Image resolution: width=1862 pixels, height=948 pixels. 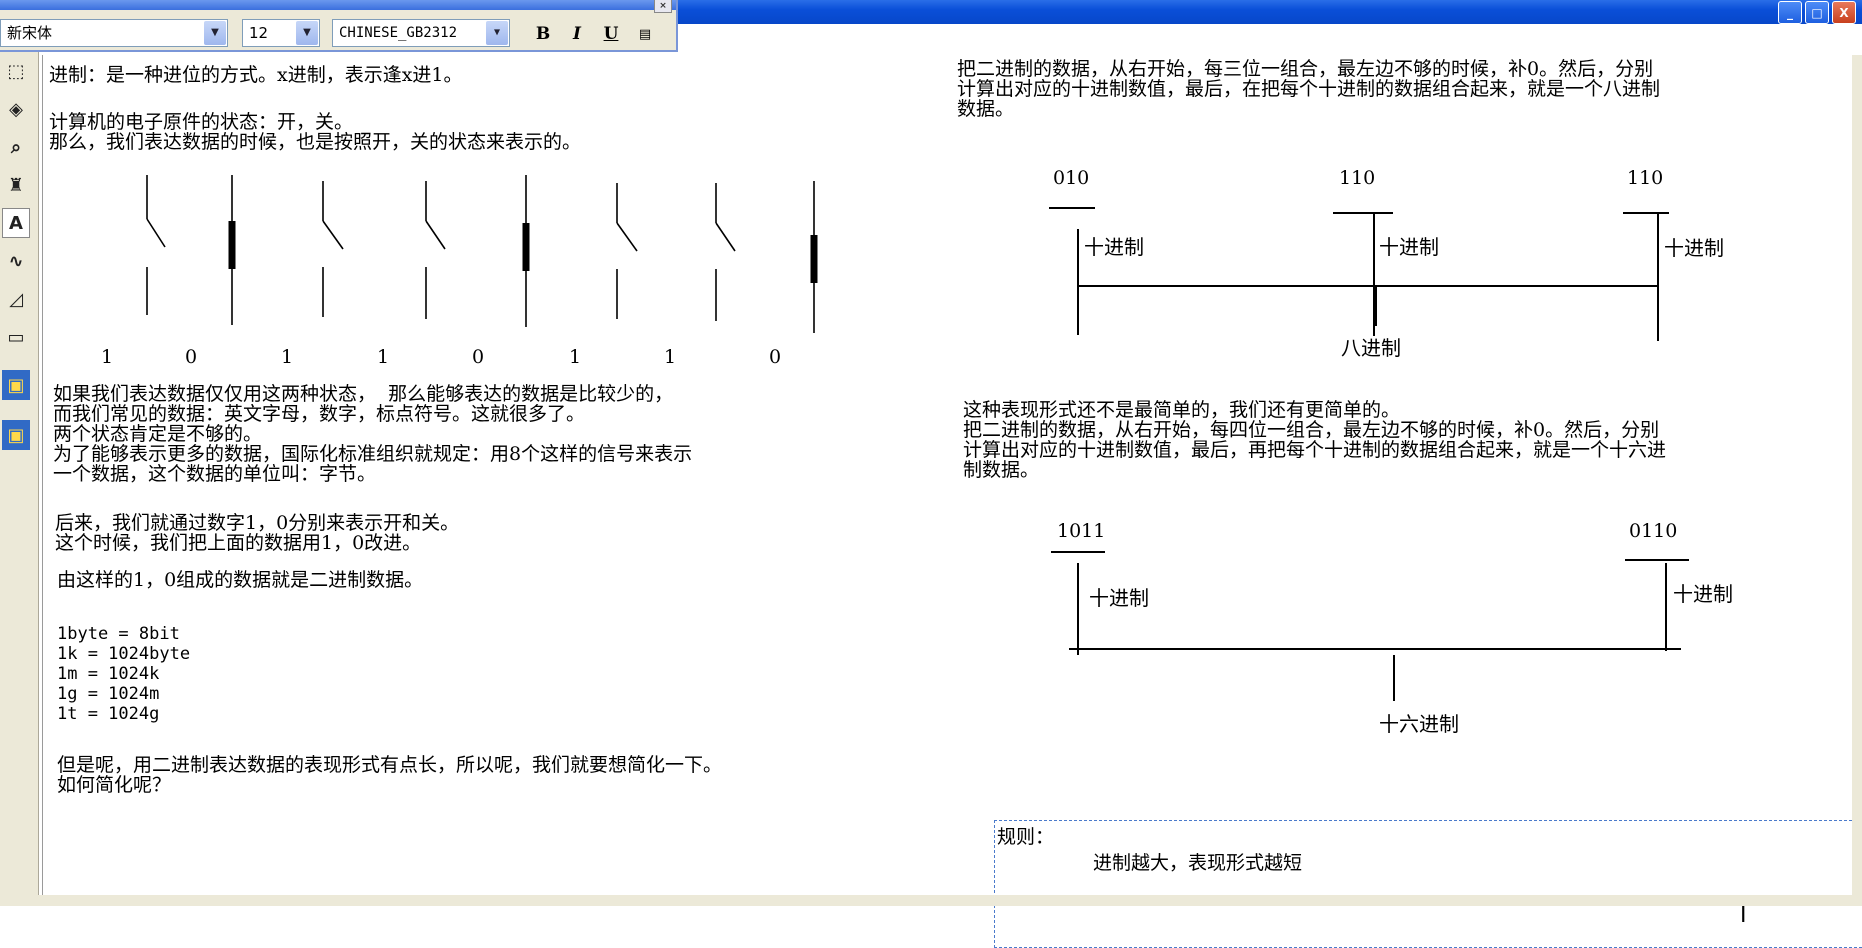 I want to click on underline-button: U, so click(x=611, y=34).